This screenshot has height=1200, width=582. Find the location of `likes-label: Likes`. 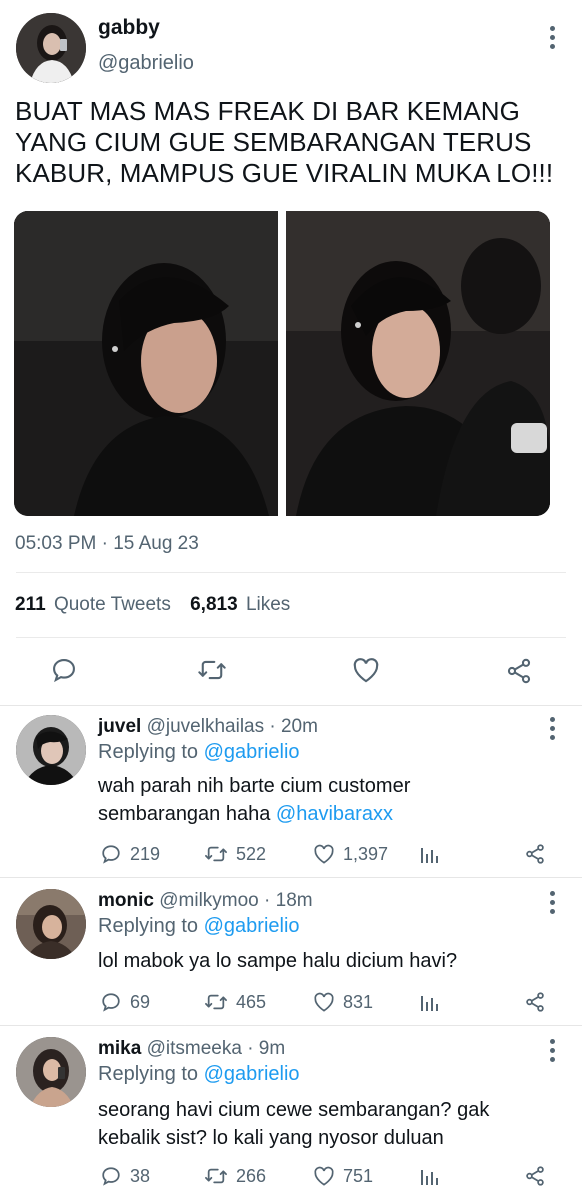

likes-label: Likes is located at coordinates (268, 604).